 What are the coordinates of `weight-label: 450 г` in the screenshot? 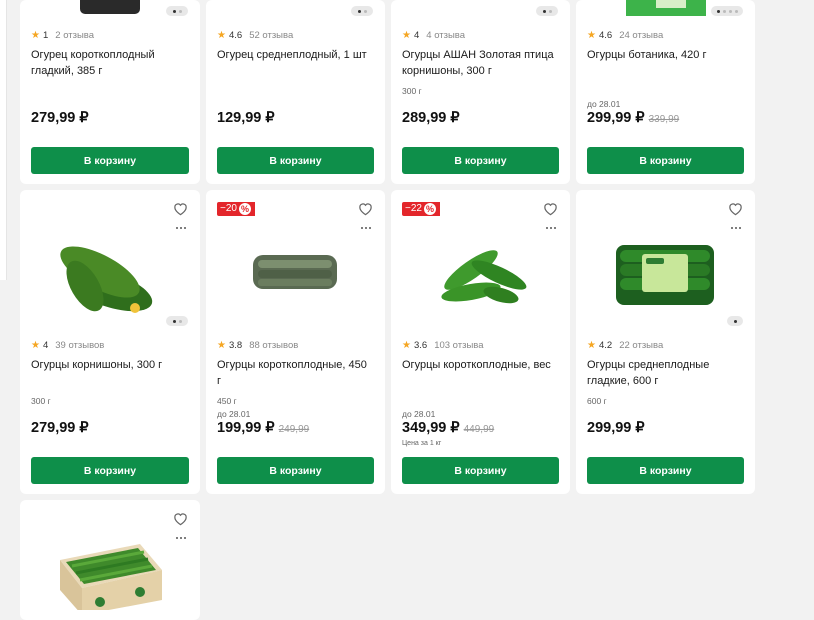 It's located at (227, 401).